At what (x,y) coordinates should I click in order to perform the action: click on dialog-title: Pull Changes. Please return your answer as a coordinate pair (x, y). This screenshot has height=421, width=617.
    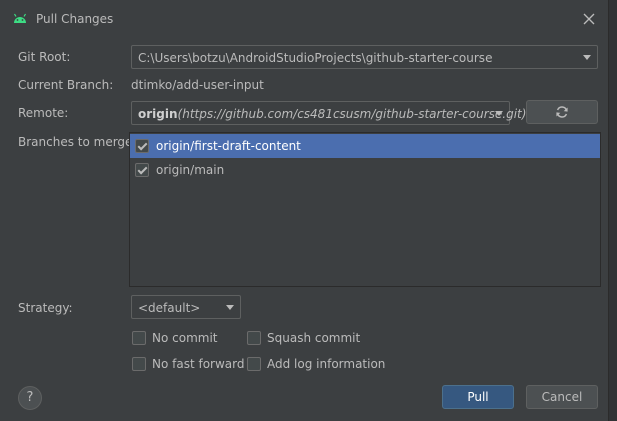
    Looking at the image, I should click on (75, 19).